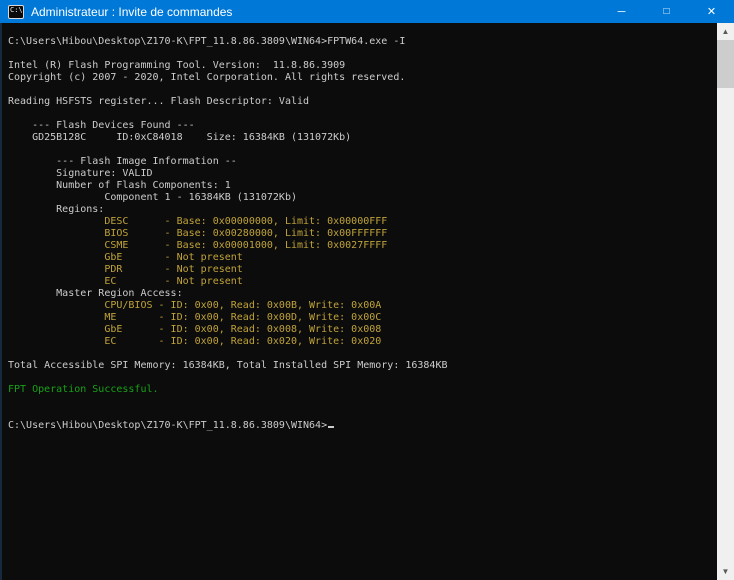 This screenshot has height=580, width=734. I want to click on terminal-line: Number of Flash Components: 1, so click(119, 185).